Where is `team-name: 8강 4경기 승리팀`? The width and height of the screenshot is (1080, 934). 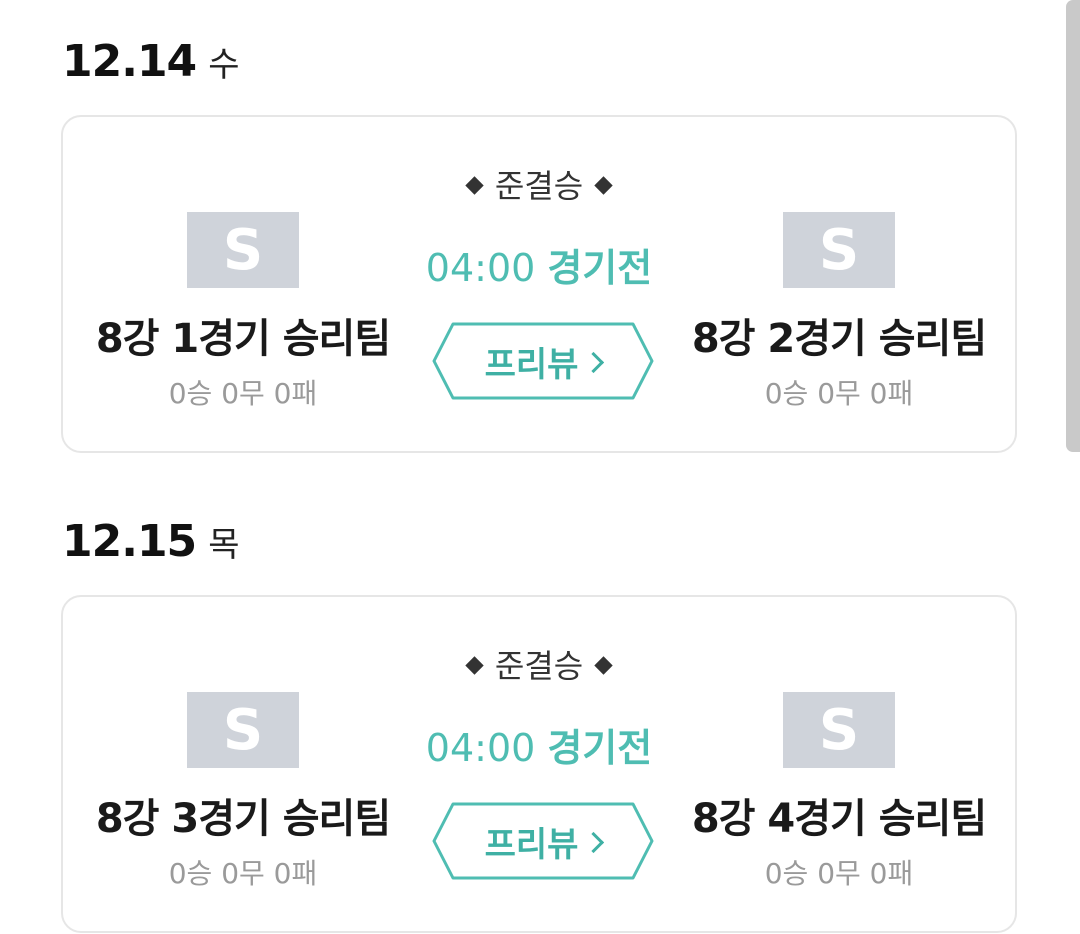
team-name: 8강 4경기 승리팀 is located at coordinates (839, 819).